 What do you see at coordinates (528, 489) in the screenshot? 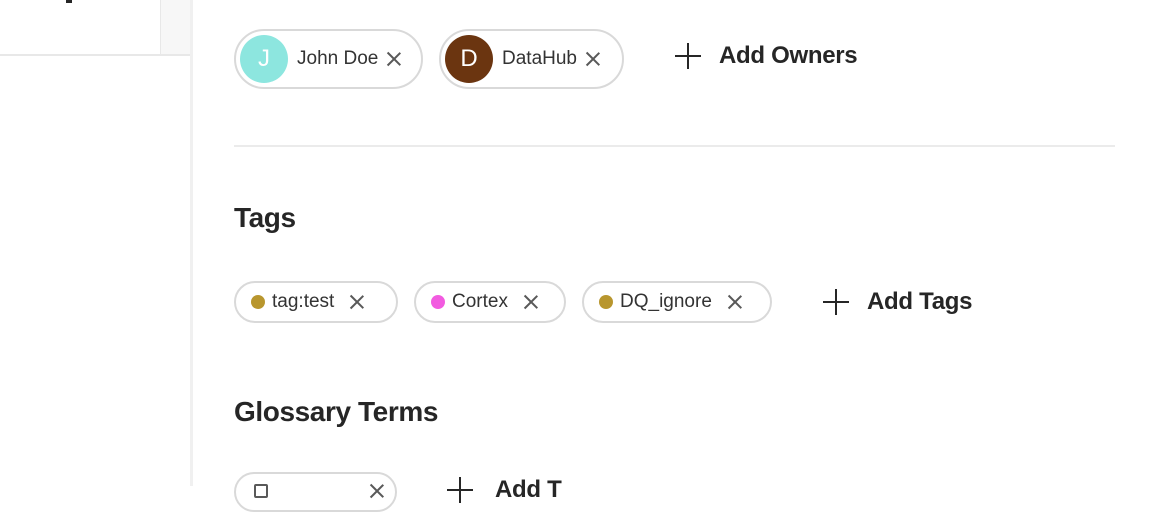
I see `add-terms-label: Add T` at bounding box center [528, 489].